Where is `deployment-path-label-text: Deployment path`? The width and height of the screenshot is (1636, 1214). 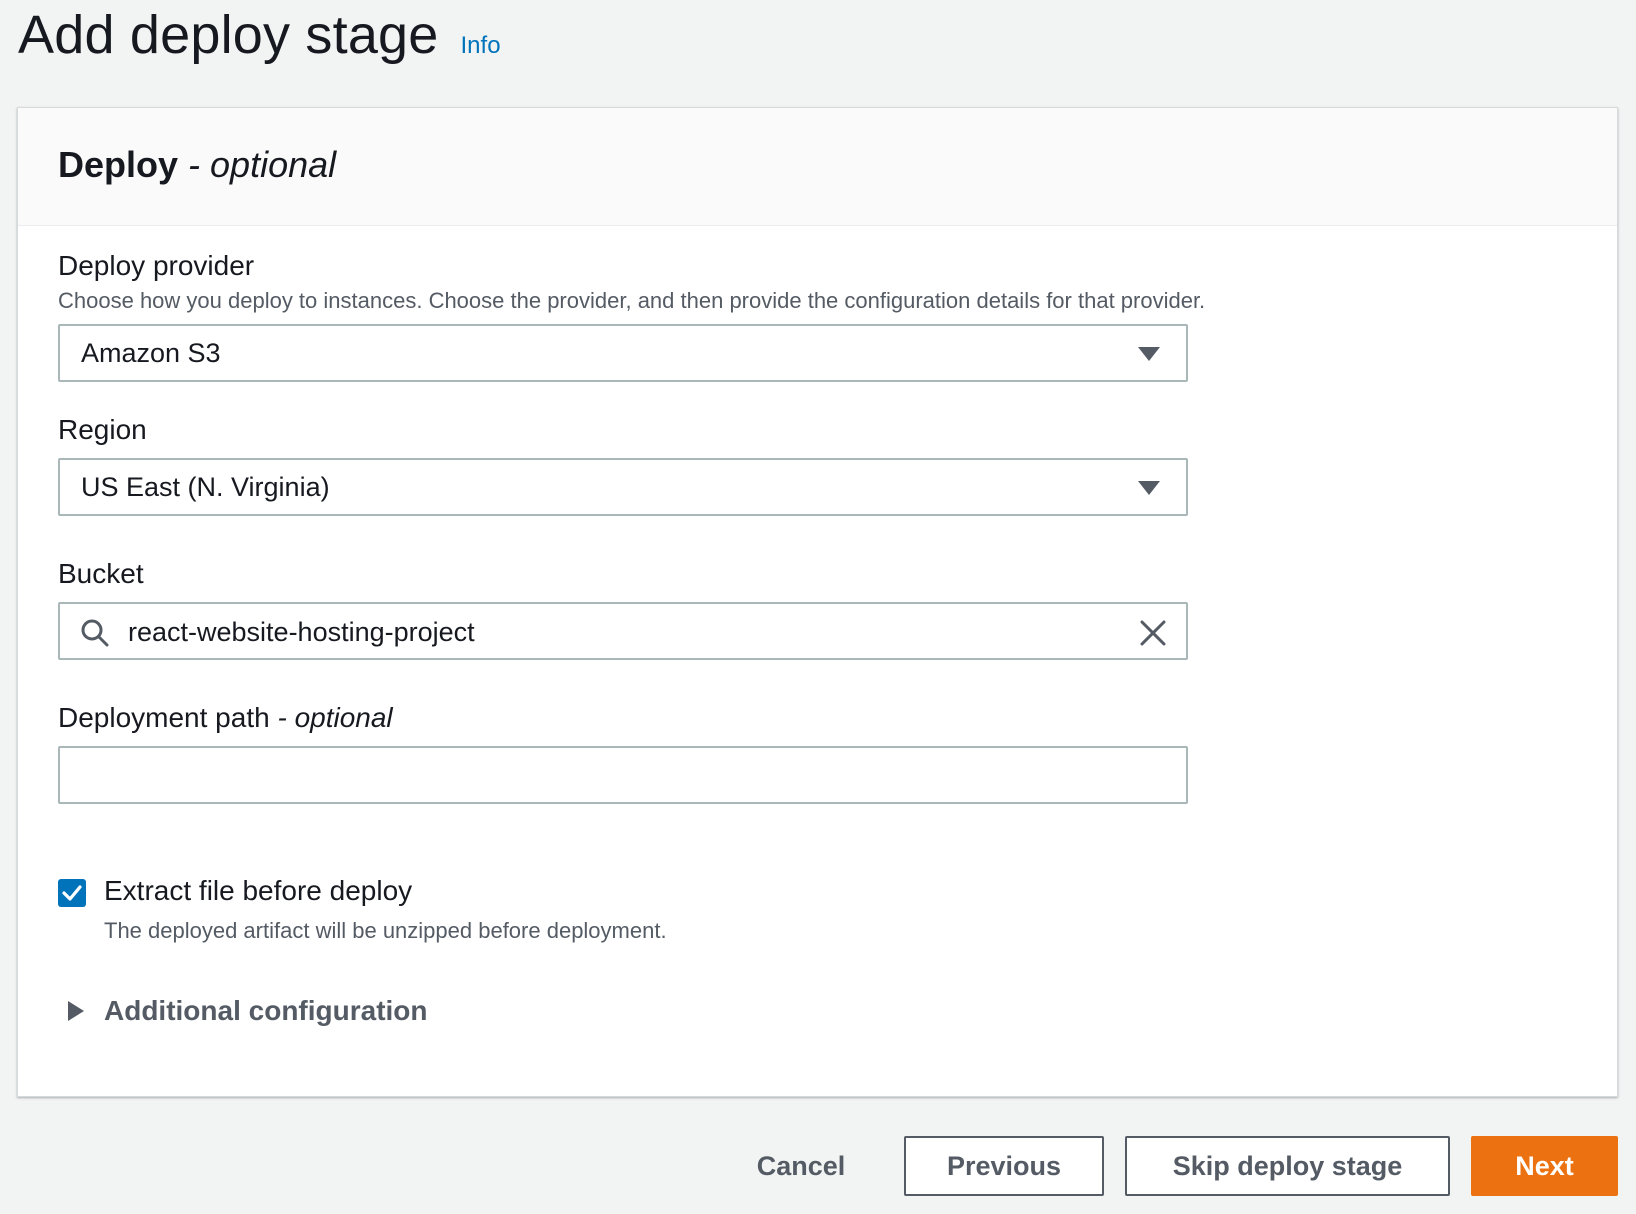 deployment-path-label-text: Deployment path is located at coordinates (164, 717).